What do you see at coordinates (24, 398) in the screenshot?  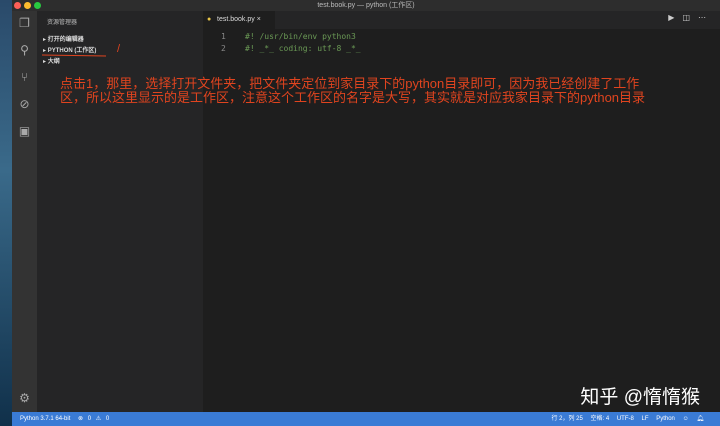 I see `gear-icon: ⚙` at bounding box center [24, 398].